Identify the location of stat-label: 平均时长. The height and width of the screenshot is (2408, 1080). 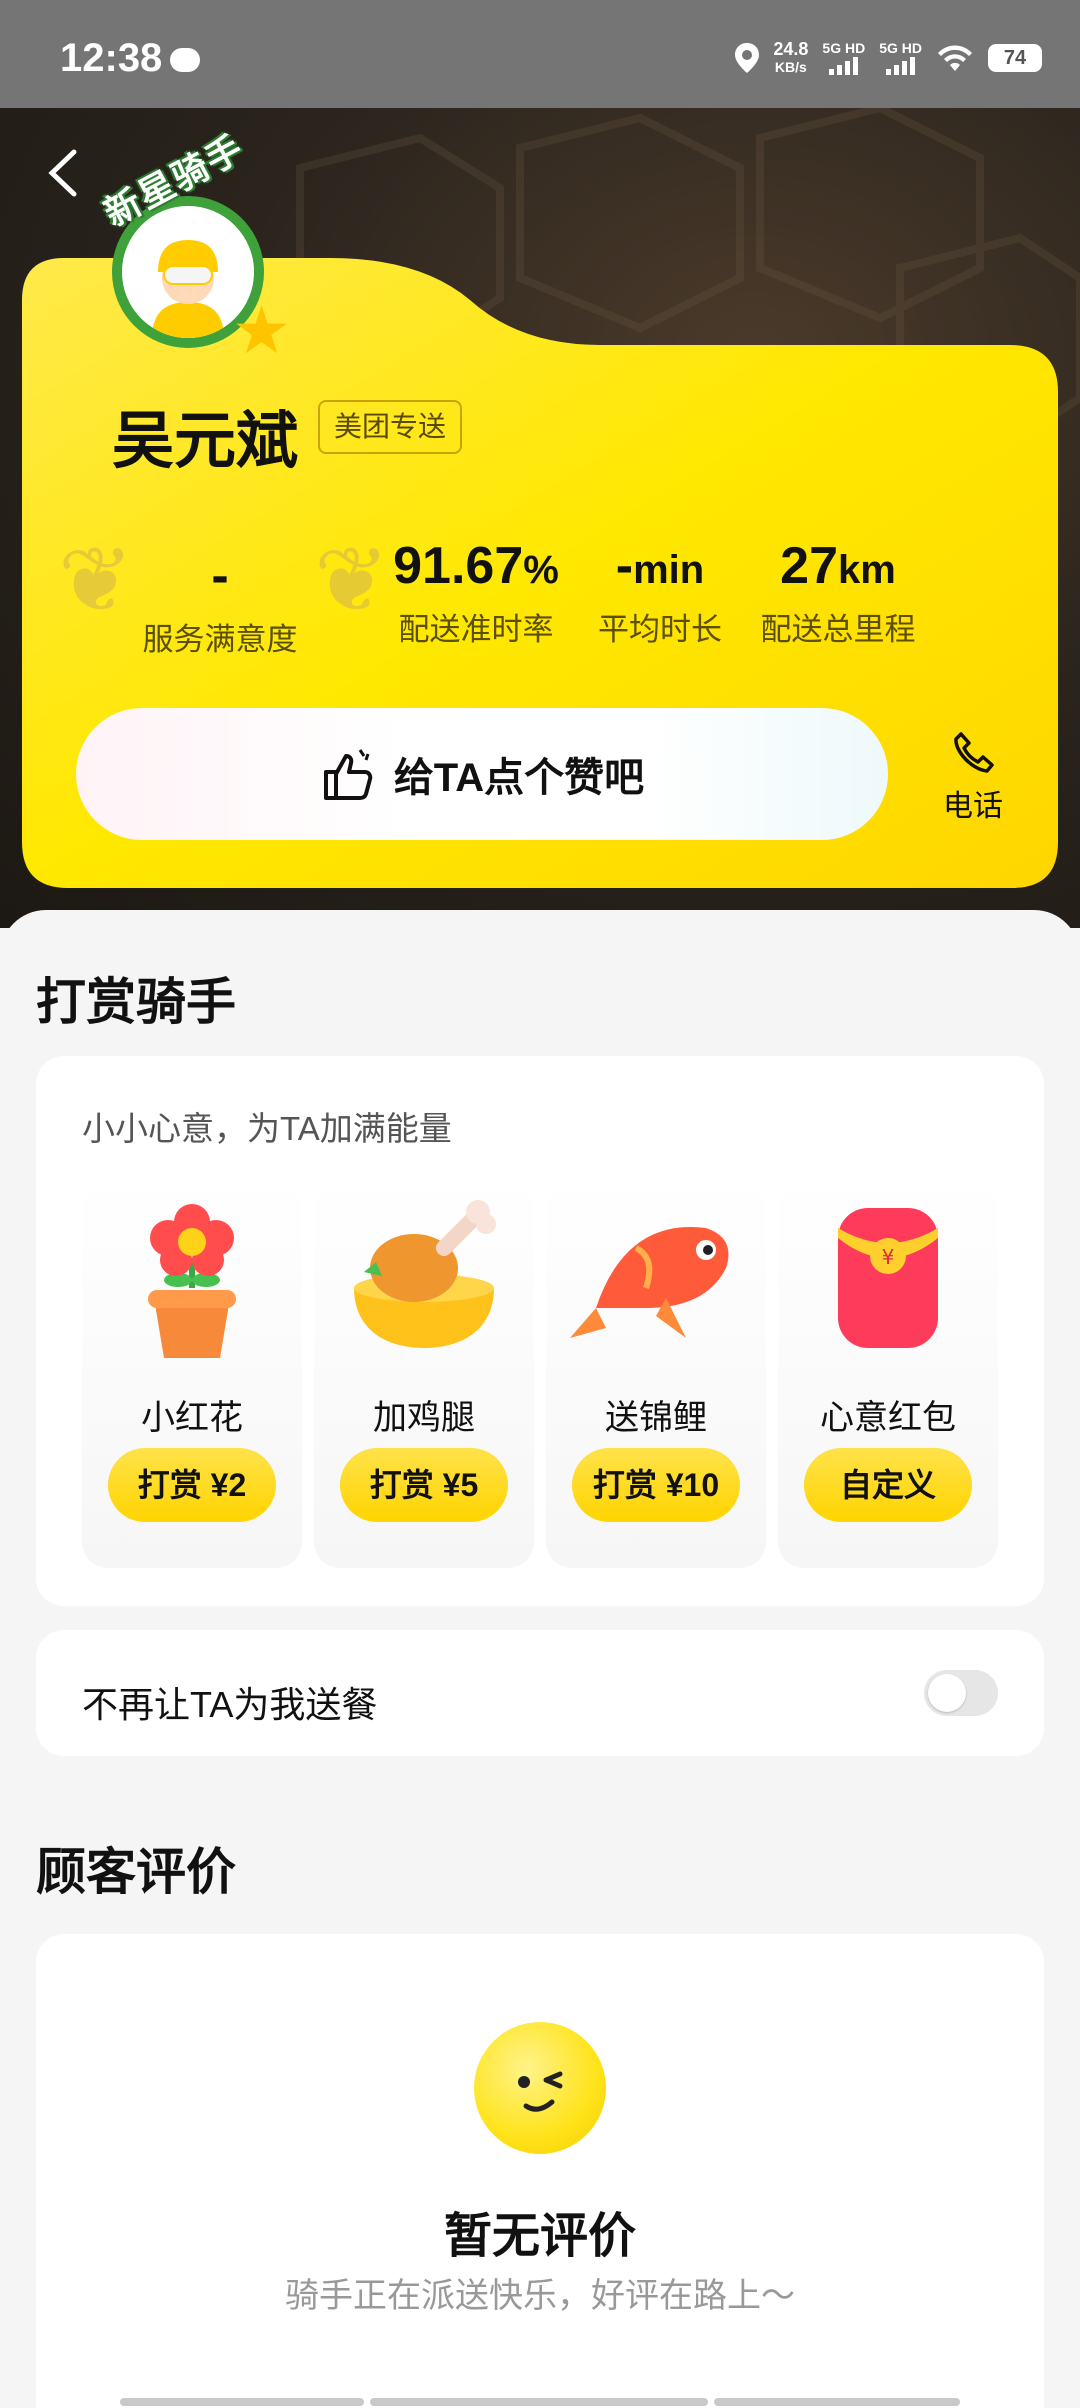
(660, 629).